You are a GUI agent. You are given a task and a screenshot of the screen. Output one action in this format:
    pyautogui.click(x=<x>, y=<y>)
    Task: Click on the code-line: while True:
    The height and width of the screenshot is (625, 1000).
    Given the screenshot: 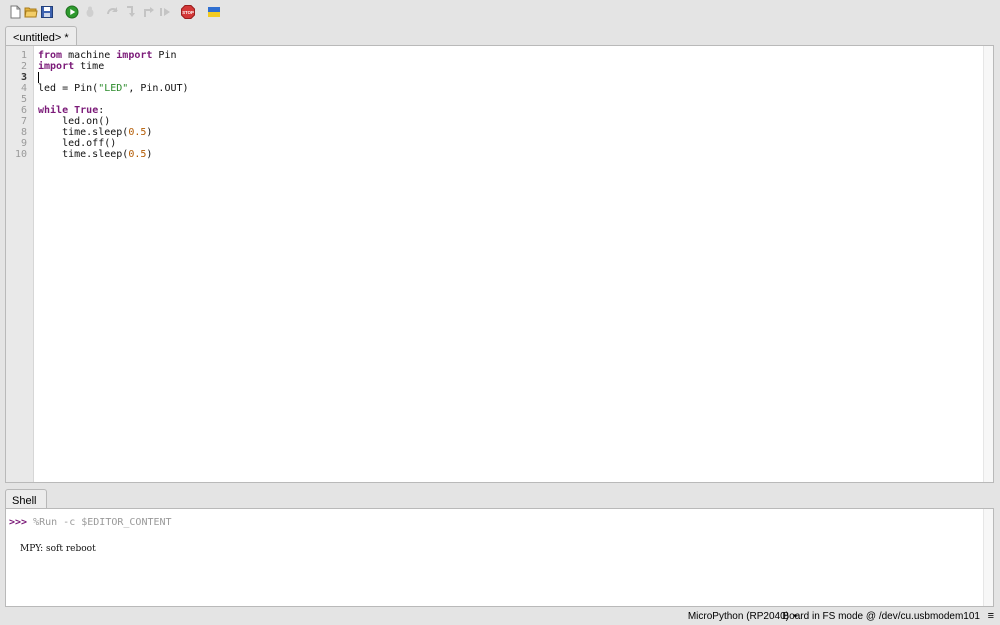 What is the action you would take?
    pyautogui.click(x=71, y=110)
    